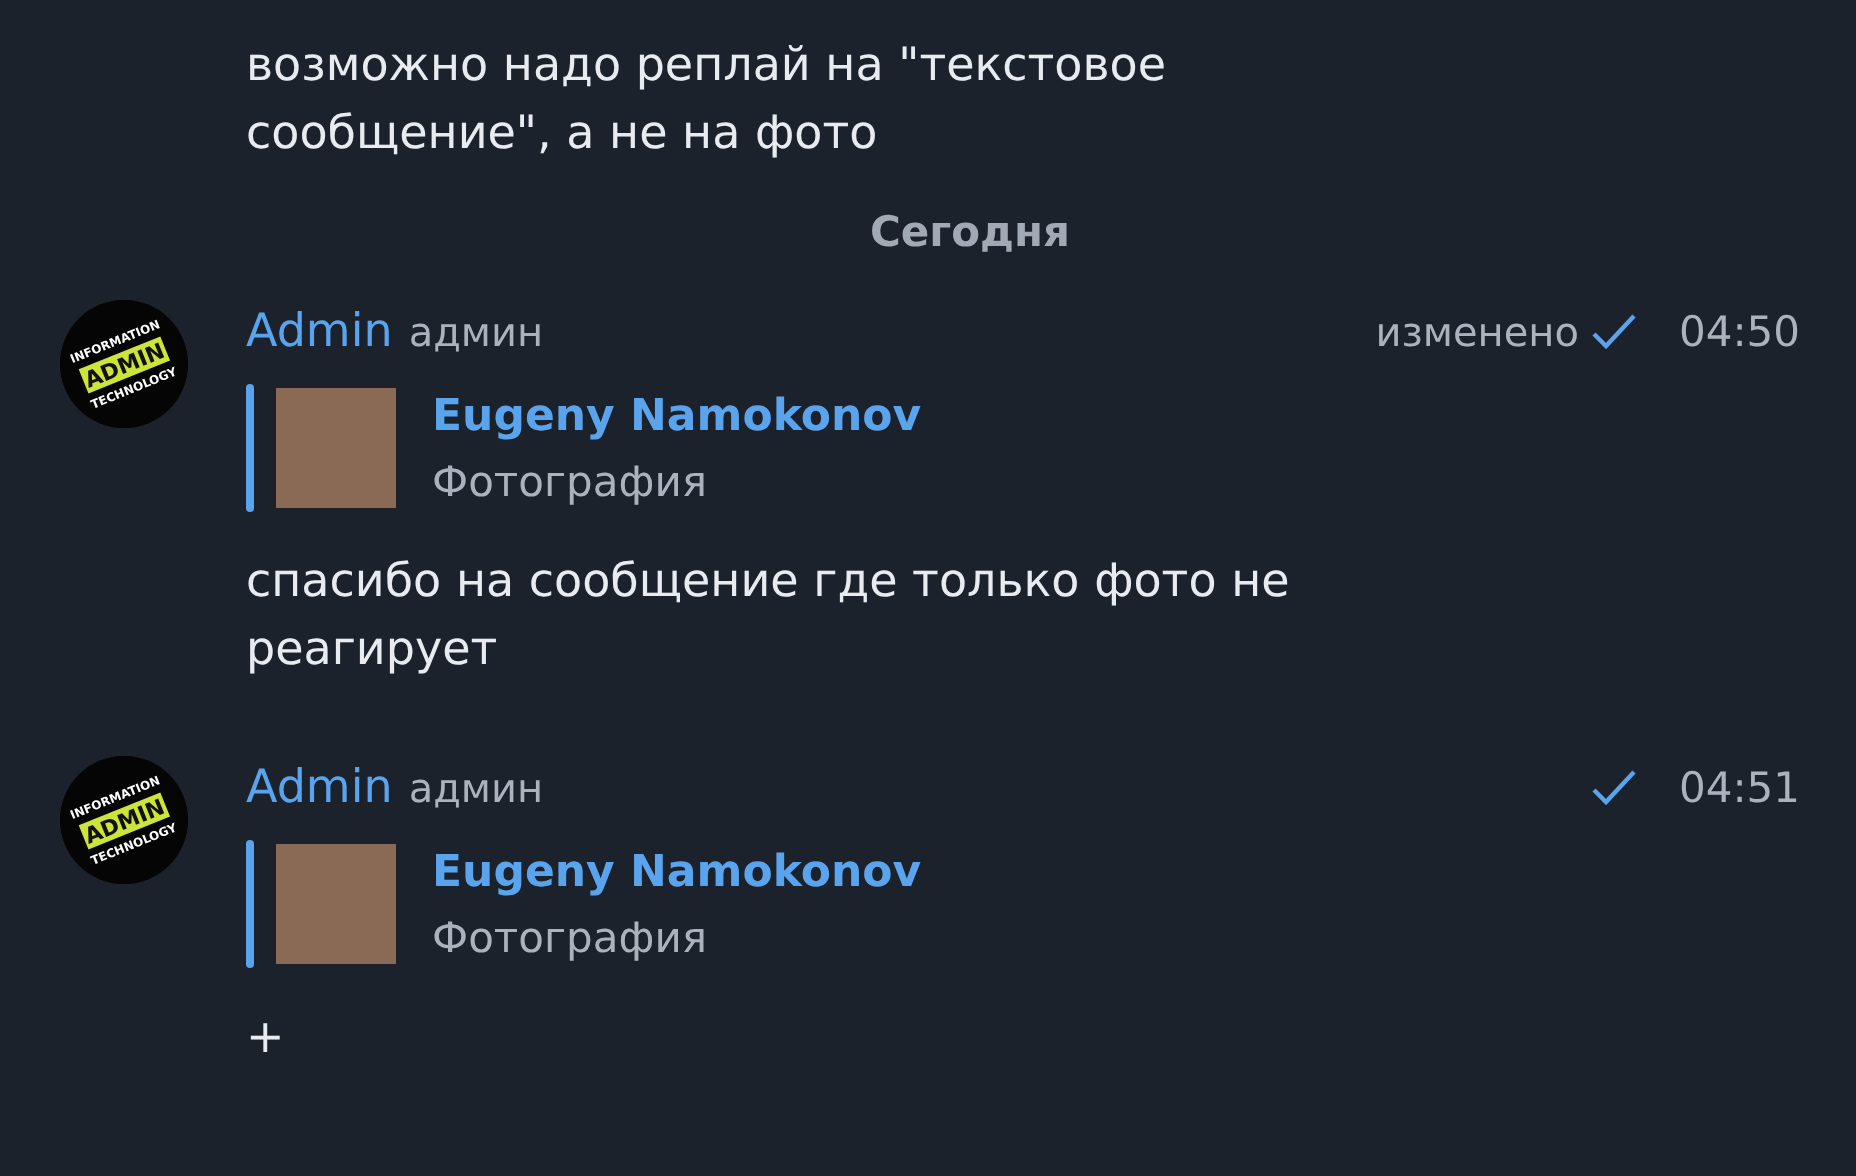  Describe the element at coordinates (969, 232) in the screenshot. I see `date-separator: Сегодня` at that location.